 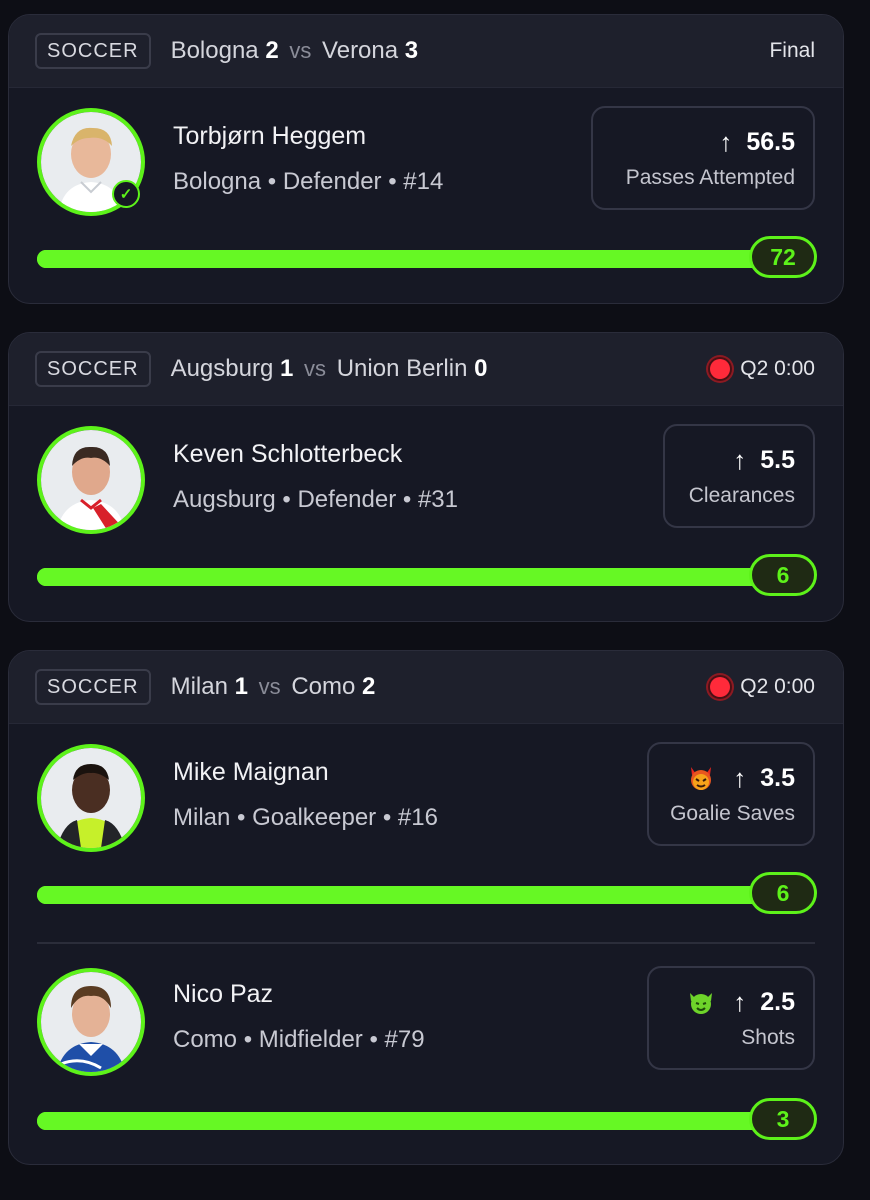 I want to click on player-name: Torbjørn Heggem, so click(x=270, y=136).